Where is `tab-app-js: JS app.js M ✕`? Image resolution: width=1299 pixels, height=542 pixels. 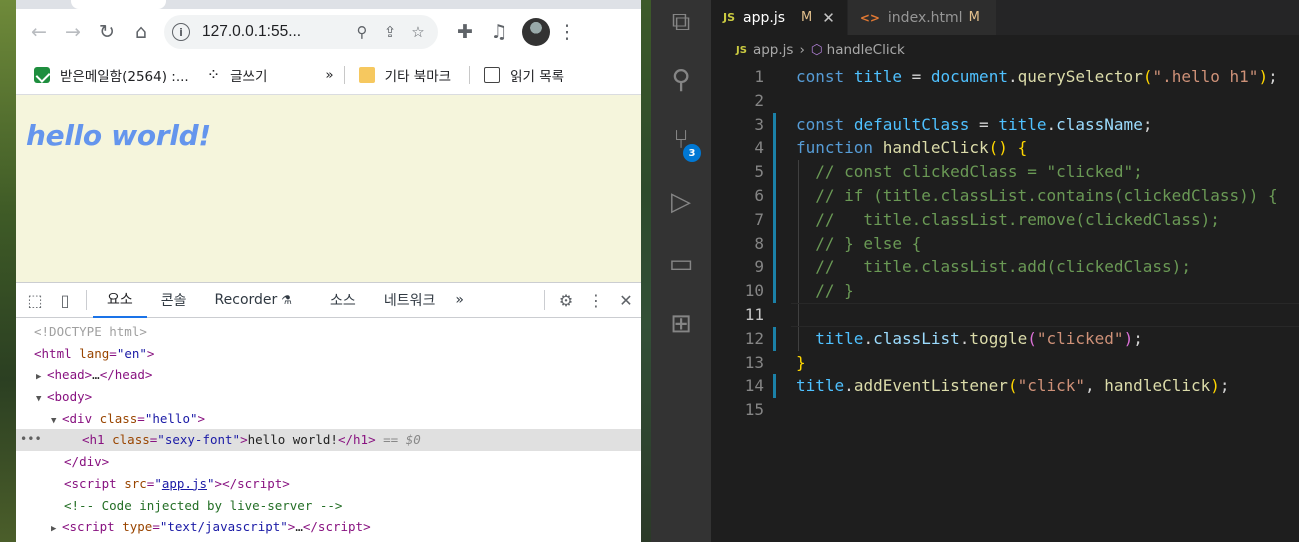
tab-app-js: JS app.js M ✕ is located at coordinates (779, 17).